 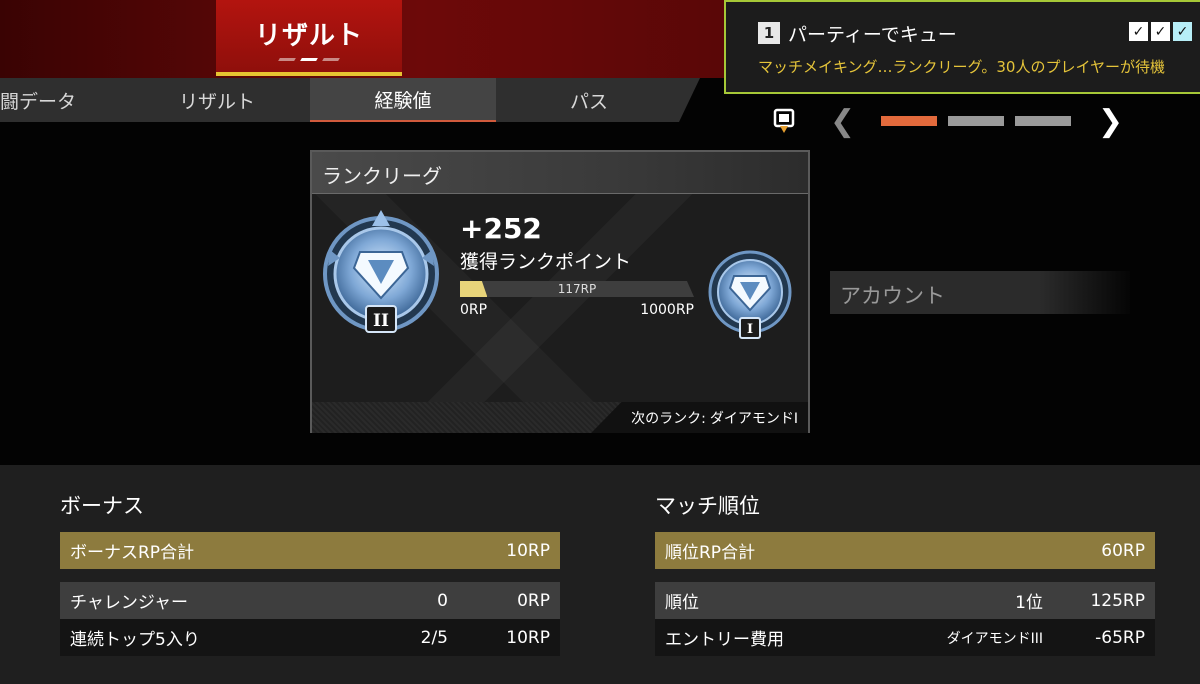 What do you see at coordinates (707, 506) in the screenshot?
I see `placement-title: マッチ順位` at bounding box center [707, 506].